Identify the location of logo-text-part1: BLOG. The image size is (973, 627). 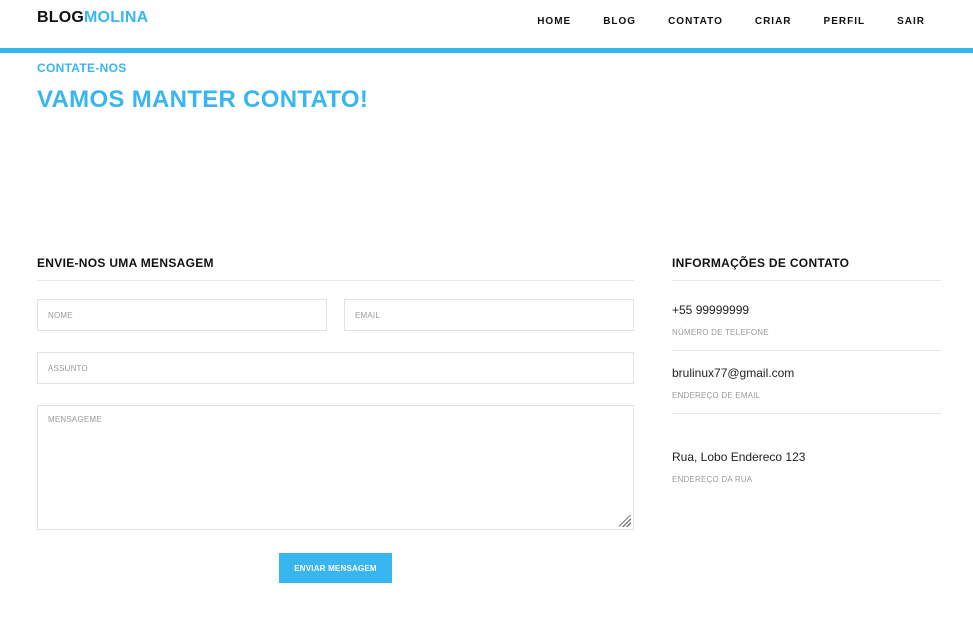
(61, 17).